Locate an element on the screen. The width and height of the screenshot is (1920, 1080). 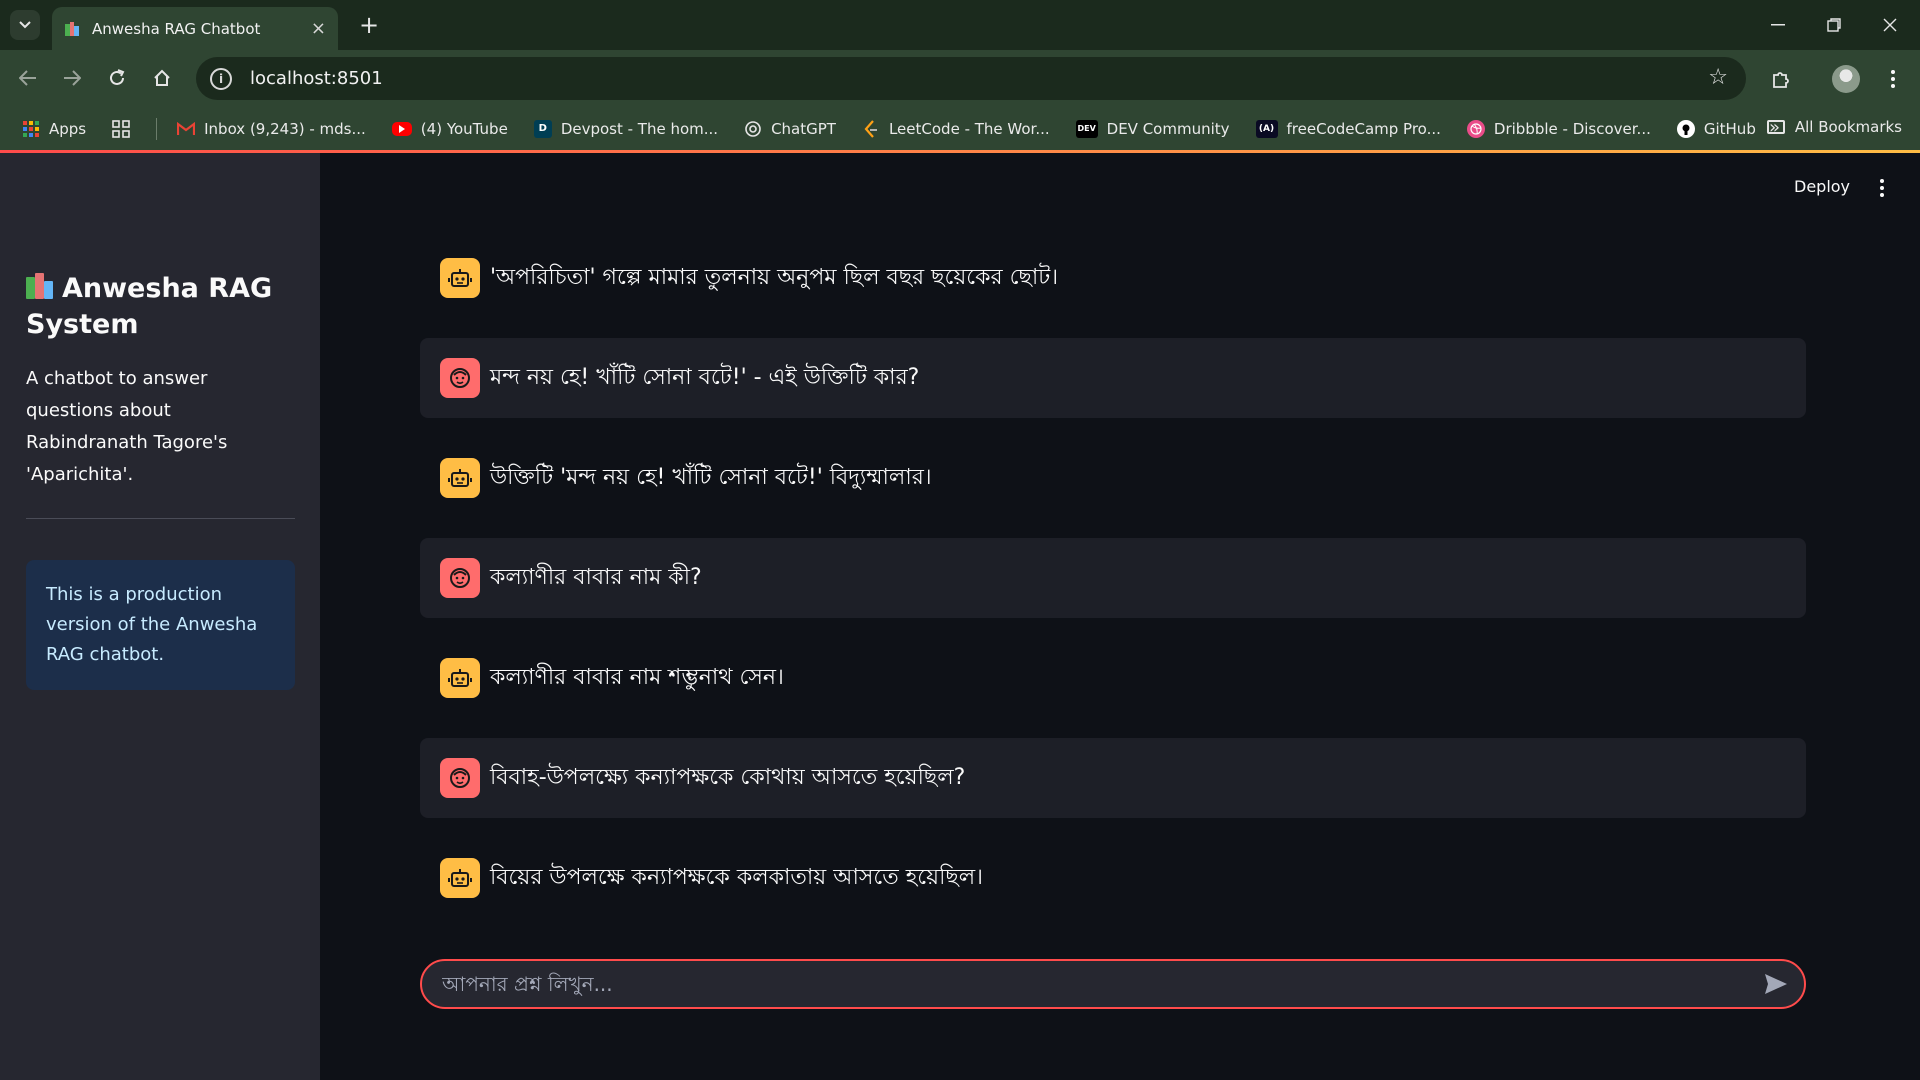
new-tab-button: + is located at coordinates (369, 25).